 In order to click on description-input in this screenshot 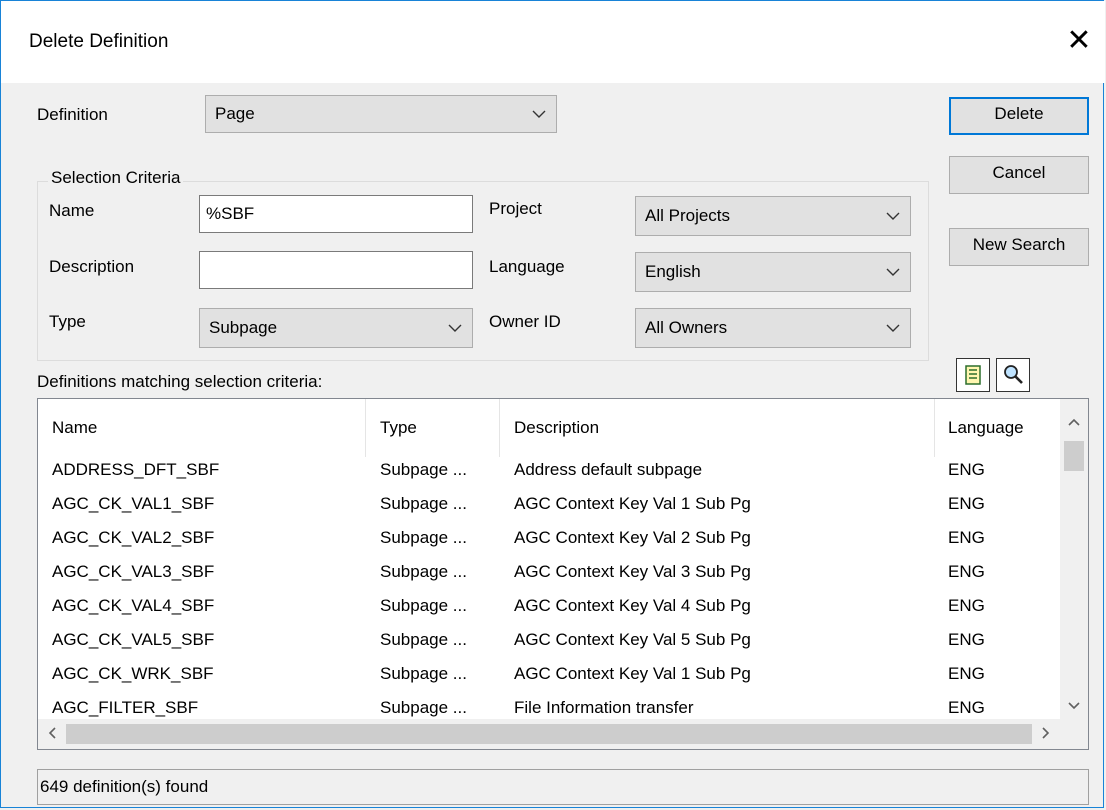, I will do `click(336, 270)`.